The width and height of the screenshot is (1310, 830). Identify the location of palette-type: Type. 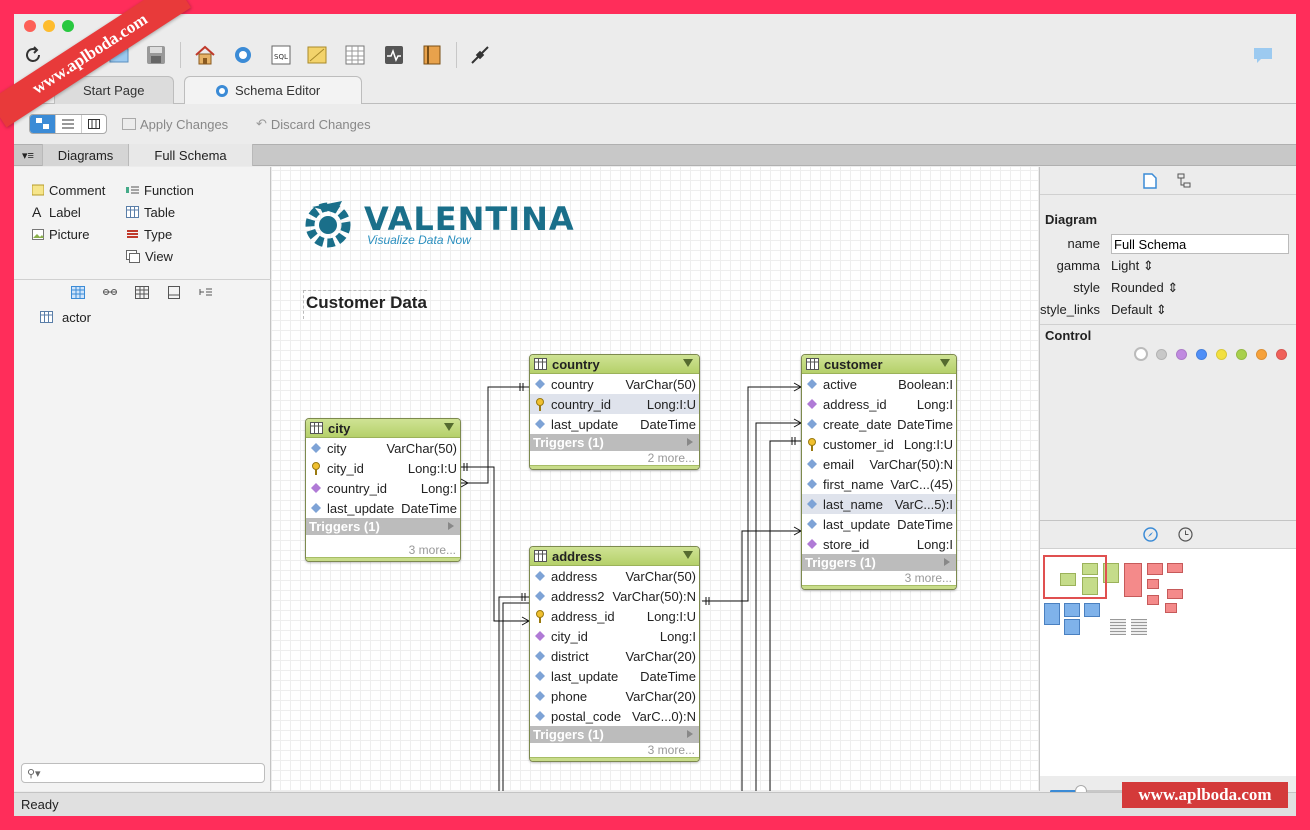
(149, 234).